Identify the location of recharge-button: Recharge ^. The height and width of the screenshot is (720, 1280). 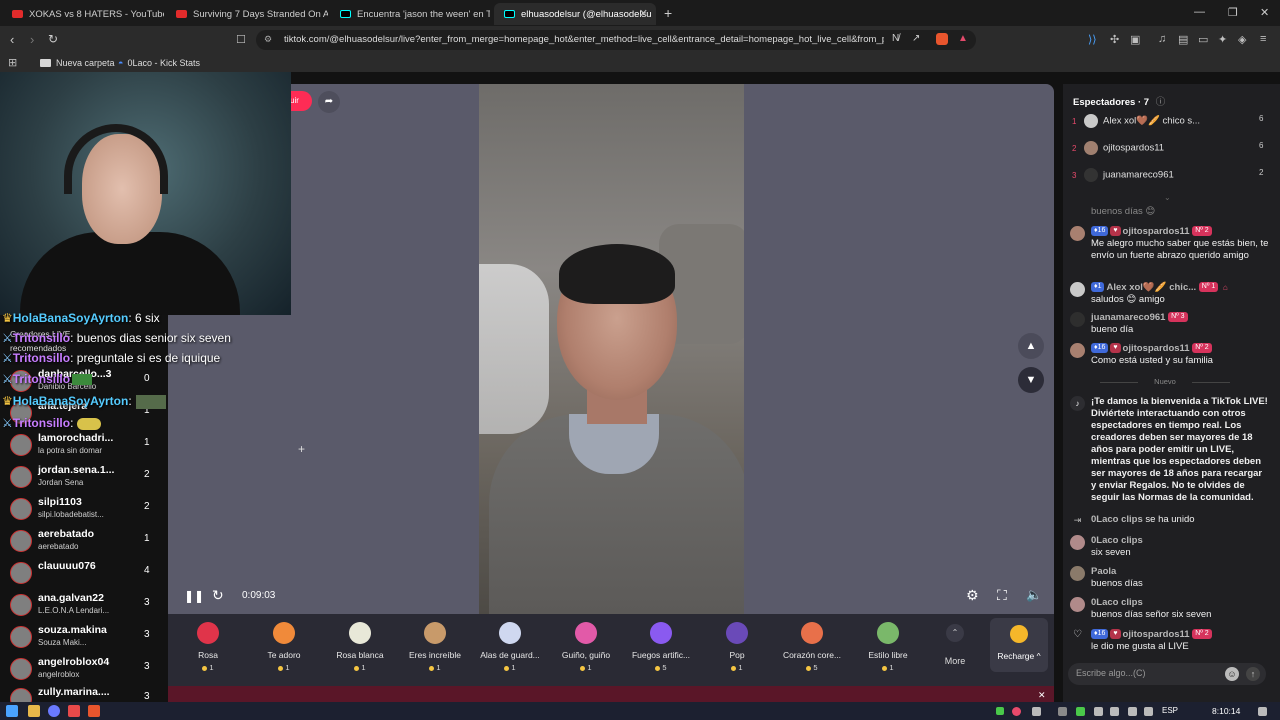
(1019, 645).